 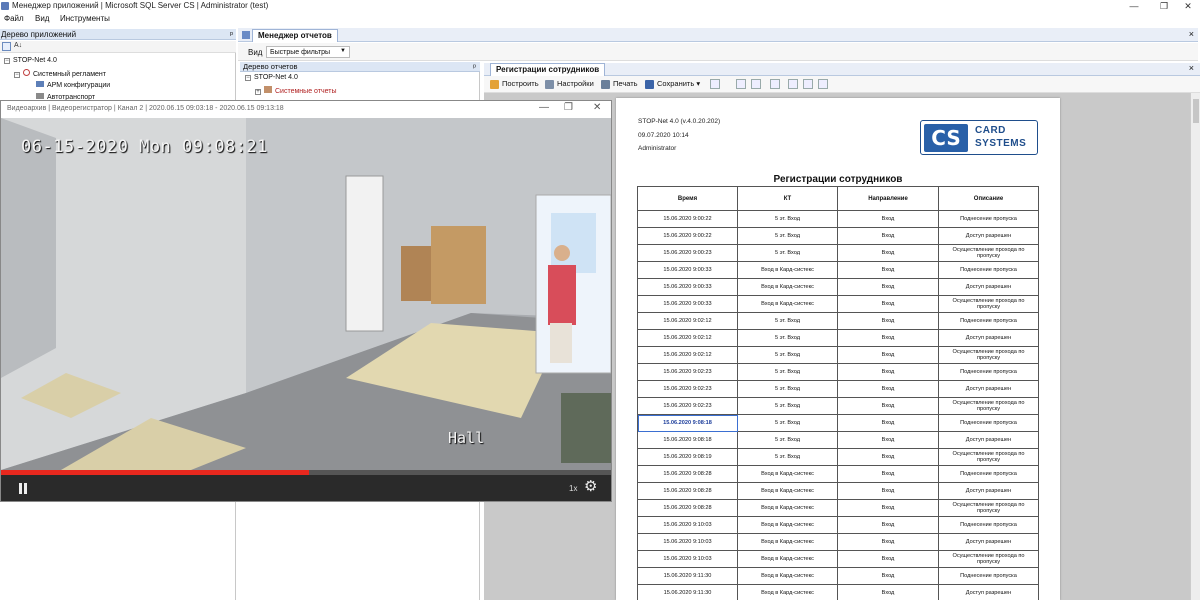 What do you see at coordinates (85, 18) in the screenshot?
I see `menu-tools: Инструменты` at bounding box center [85, 18].